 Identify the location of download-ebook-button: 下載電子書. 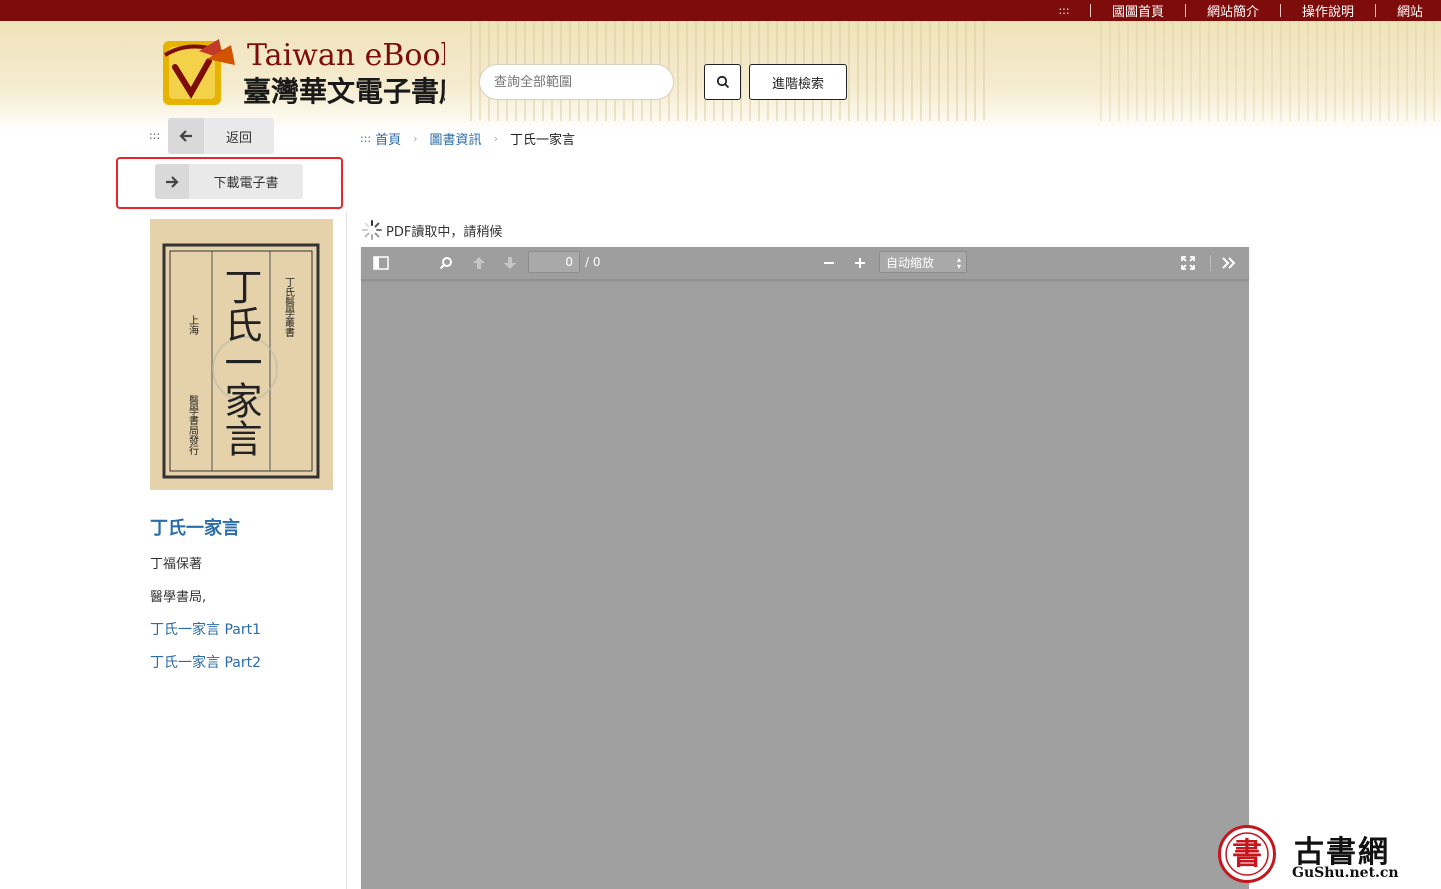
(229, 181).